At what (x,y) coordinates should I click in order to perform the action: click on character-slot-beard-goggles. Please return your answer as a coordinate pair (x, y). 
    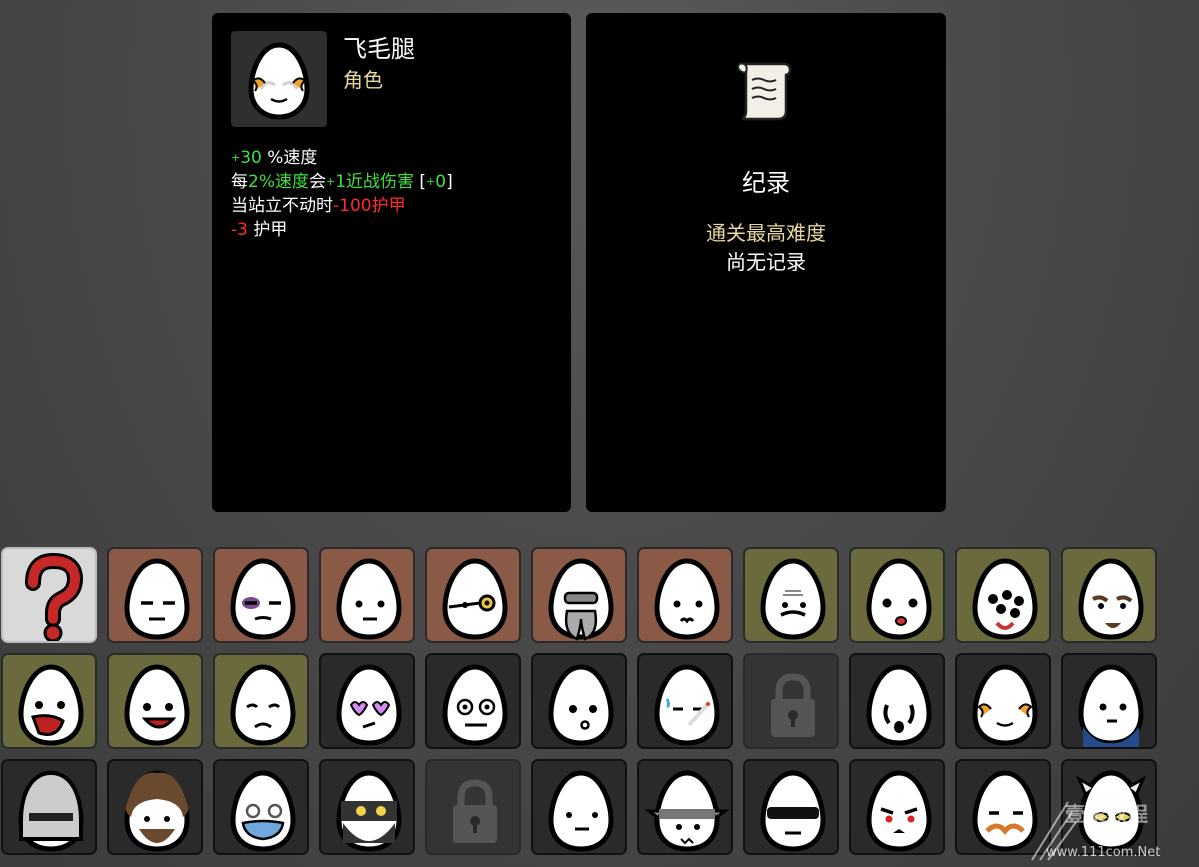
    Looking at the image, I should click on (579, 595).